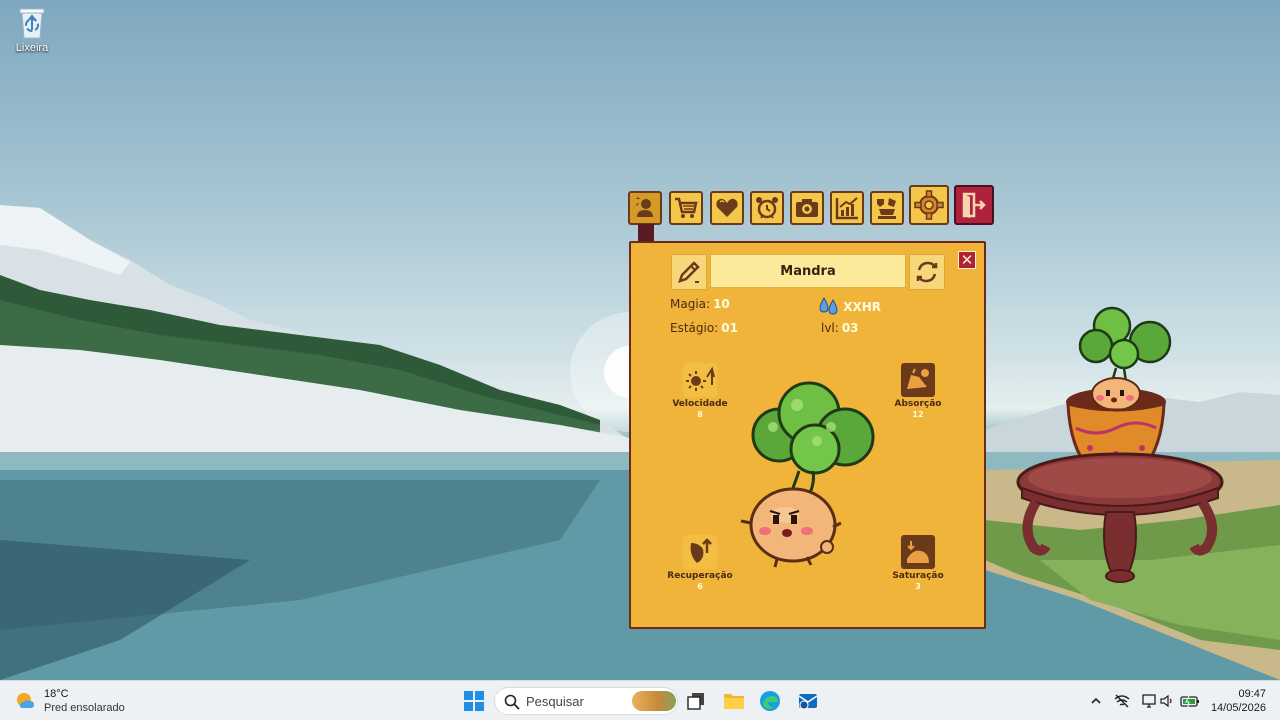 The image size is (1280, 720). Describe the element at coordinates (700, 576) in the screenshot. I see `attribute-label: Recuperação` at that location.